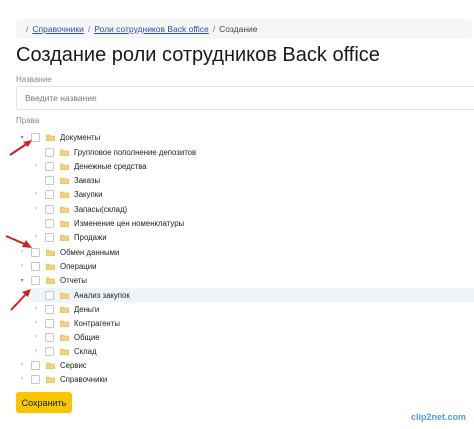 The width and height of the screenshot is (474, 429). Describe the element at coordinates (253, 295) in the screenshot. I see `tree-row-purchase-analysis: Анализ закупок` at that location.